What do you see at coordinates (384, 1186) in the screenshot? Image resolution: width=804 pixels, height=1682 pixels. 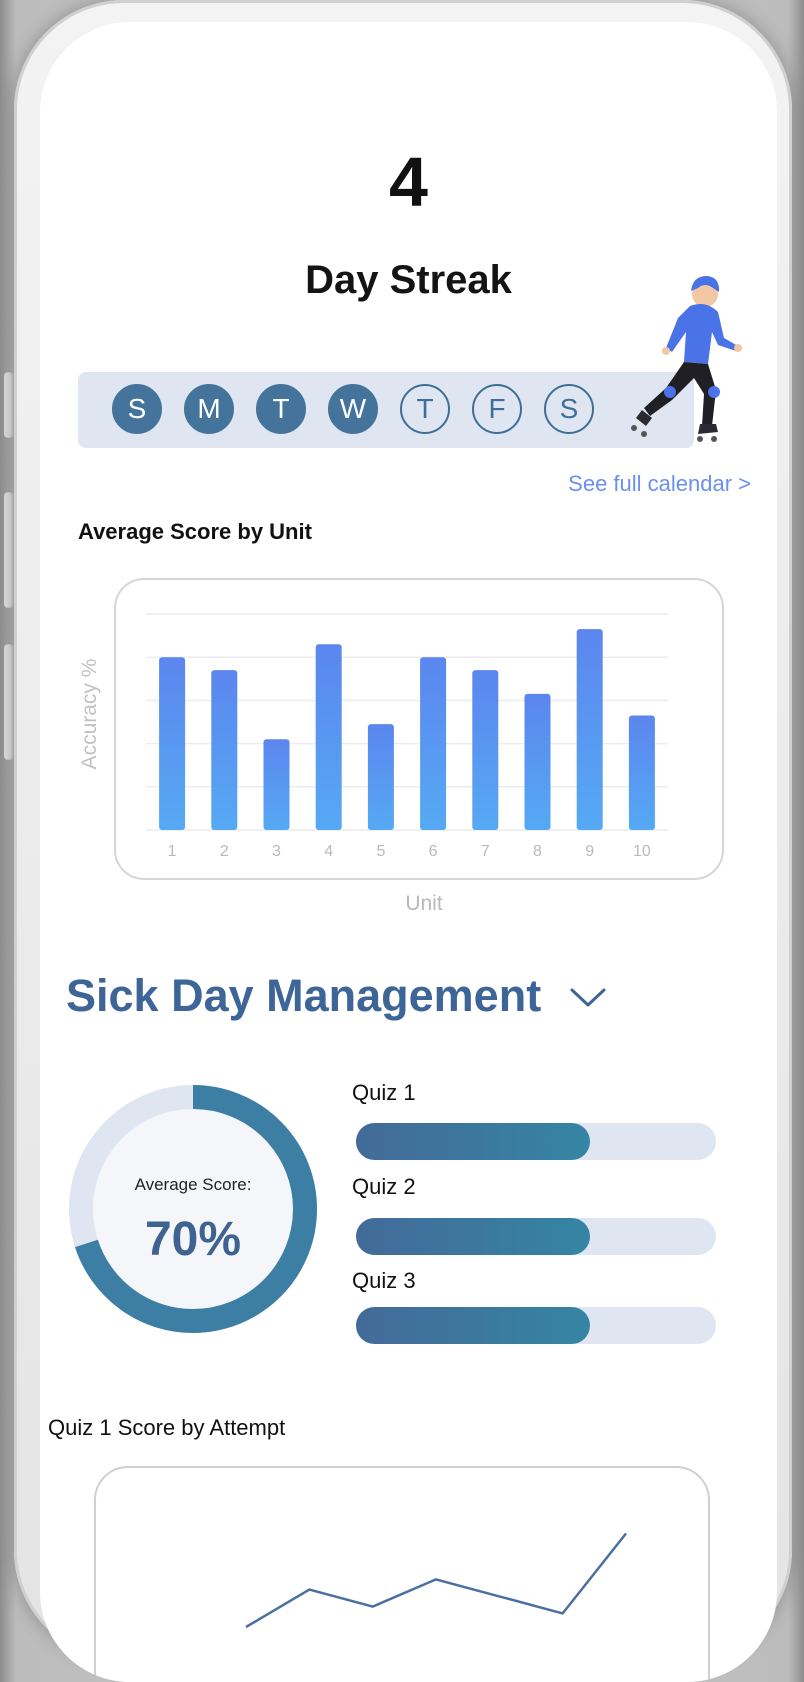 I see `quiz-label: Quiz 2` at bounding box center [384, 1186].